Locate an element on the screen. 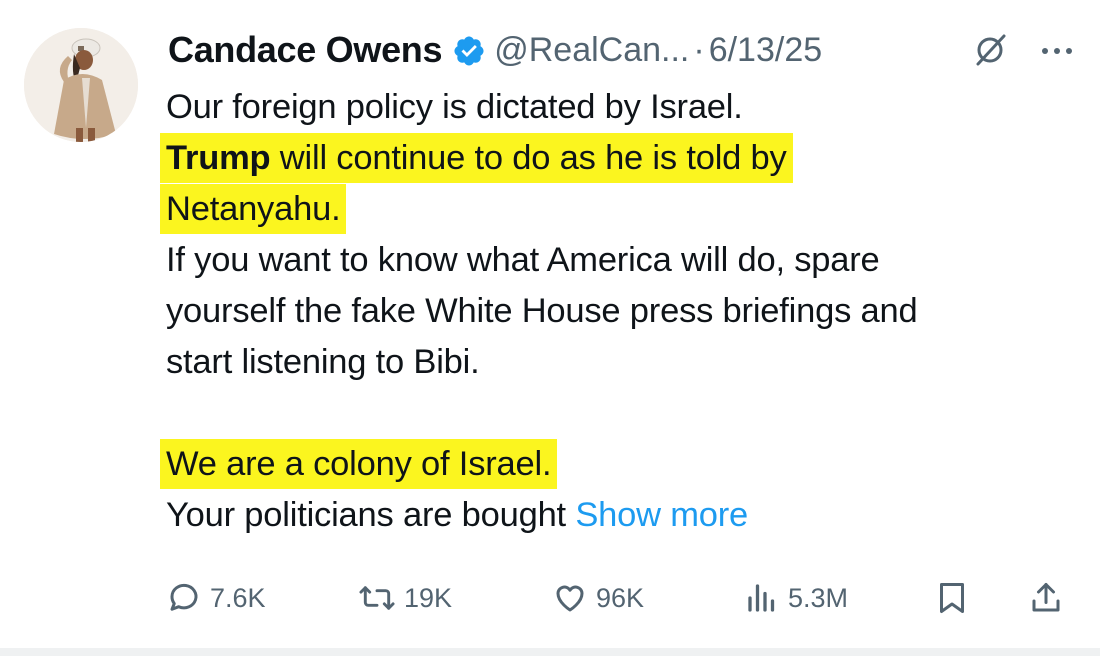 This screenshot has height=656, width=1100. verified-badge-icon is located at coordinates (469, 51).